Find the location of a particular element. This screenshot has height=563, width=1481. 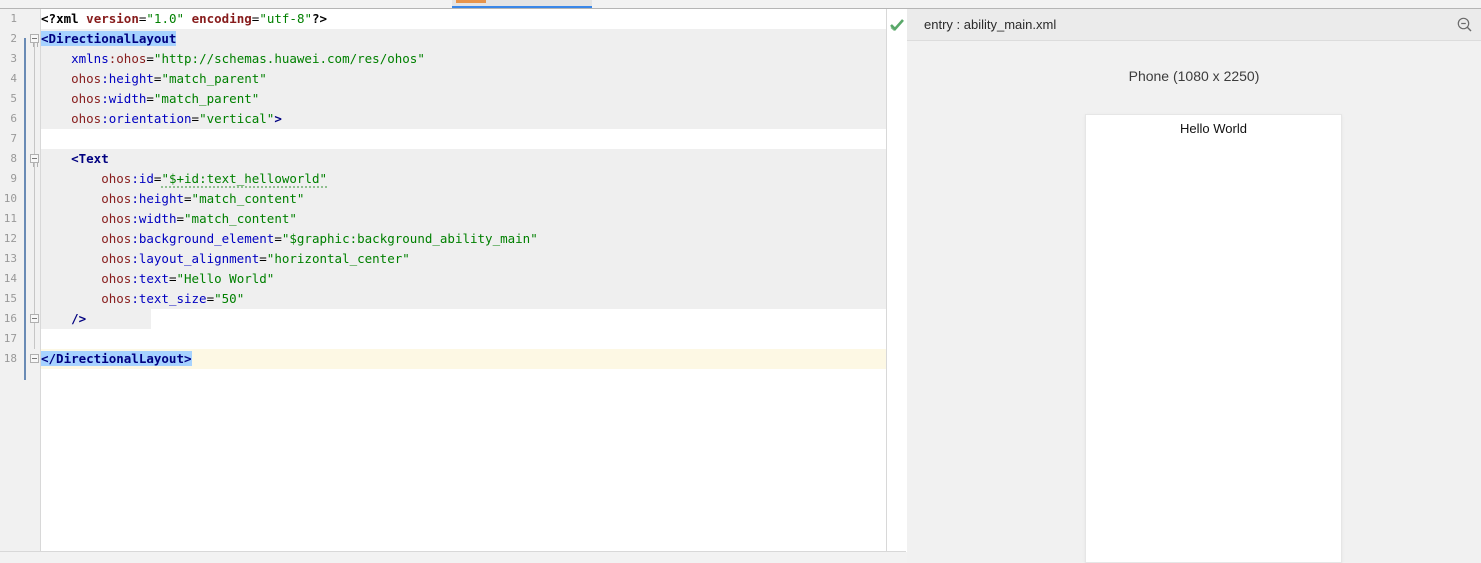

code-line-text: <DirectionalLayout is located at coordinates (109, 38).